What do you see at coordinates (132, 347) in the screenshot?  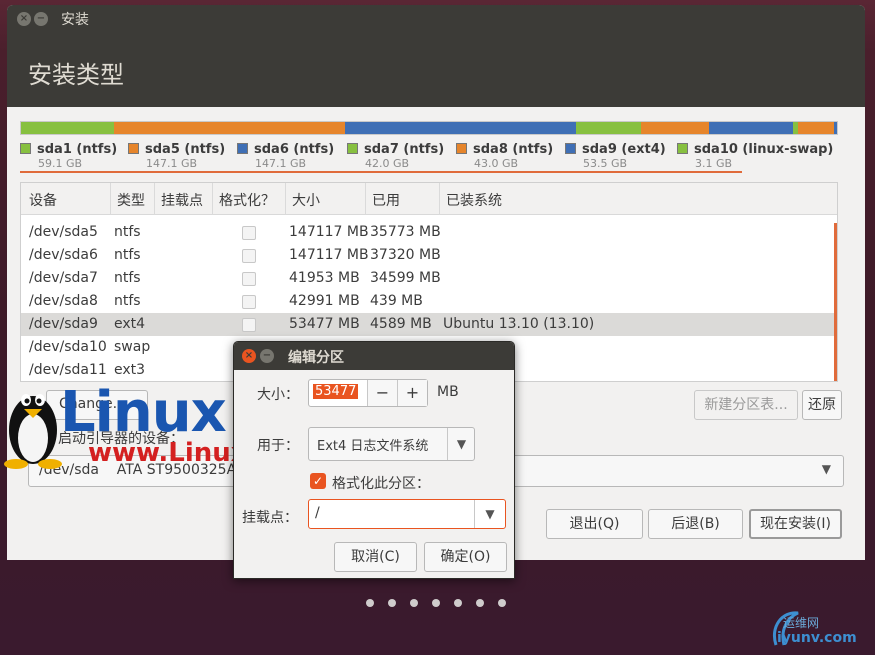 I see `cell-type: swap` at bounding box center [132, 347].